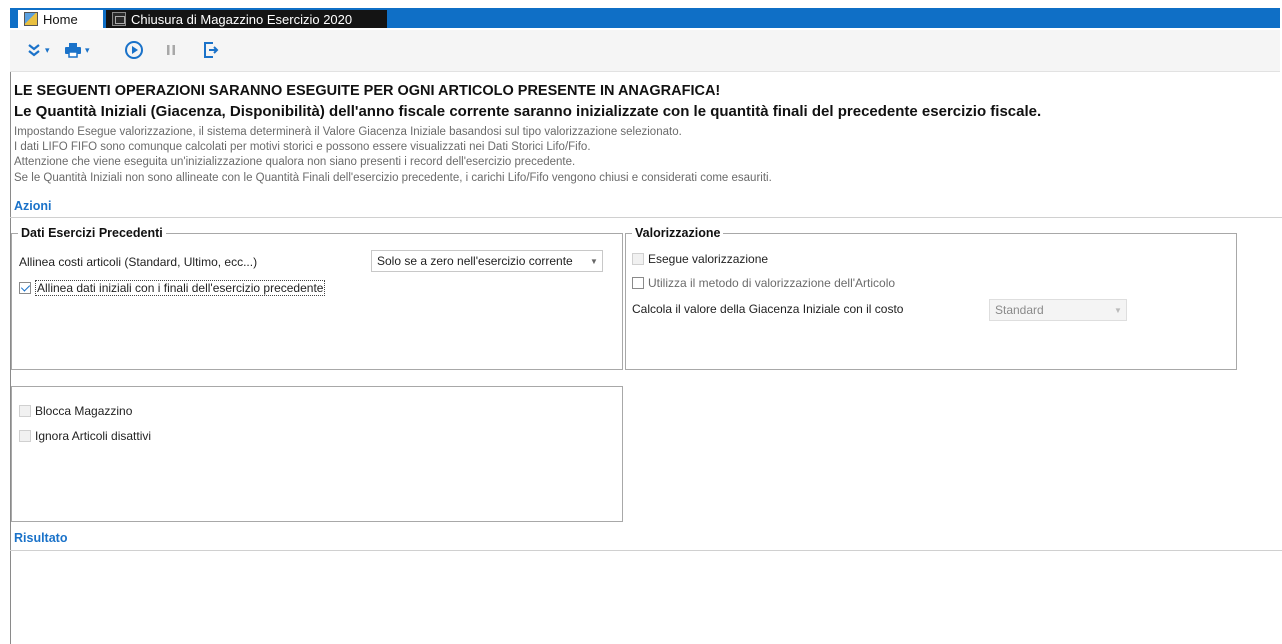 This screenshot has height=644, width=1282. I want to click on exit-icon, so click(211, 50).